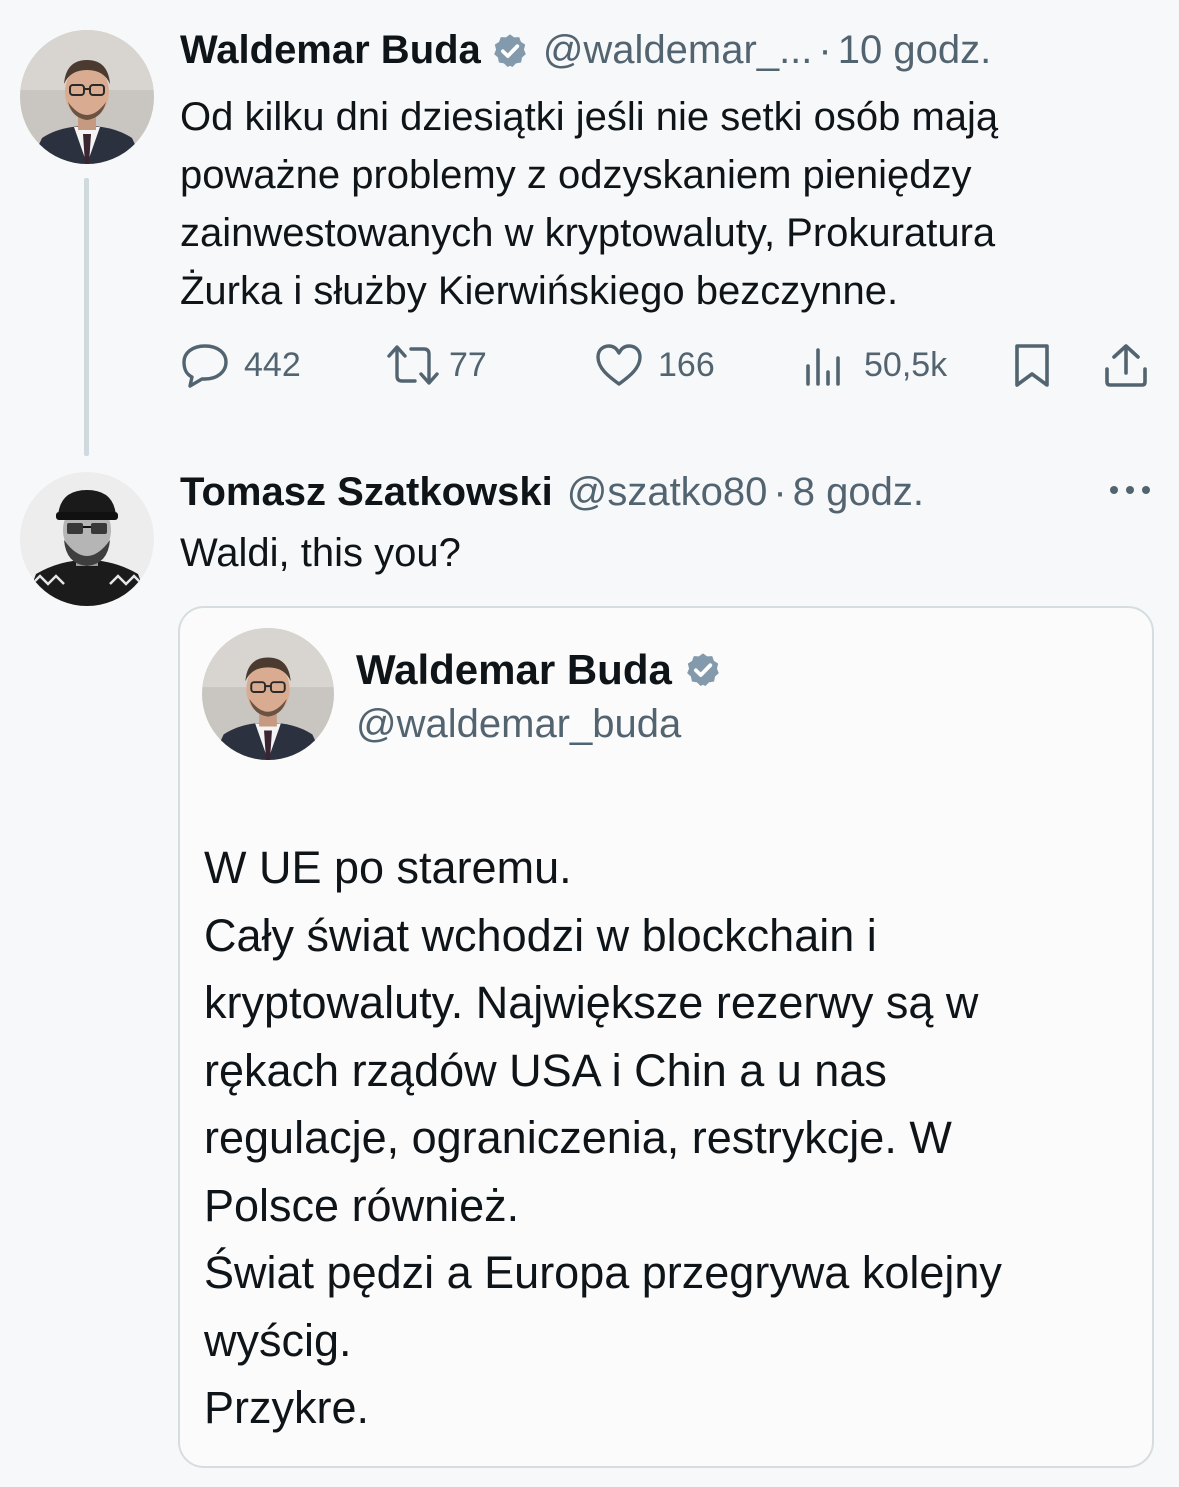  I want to click on author-handle: @szatko80, so click(667, 492).